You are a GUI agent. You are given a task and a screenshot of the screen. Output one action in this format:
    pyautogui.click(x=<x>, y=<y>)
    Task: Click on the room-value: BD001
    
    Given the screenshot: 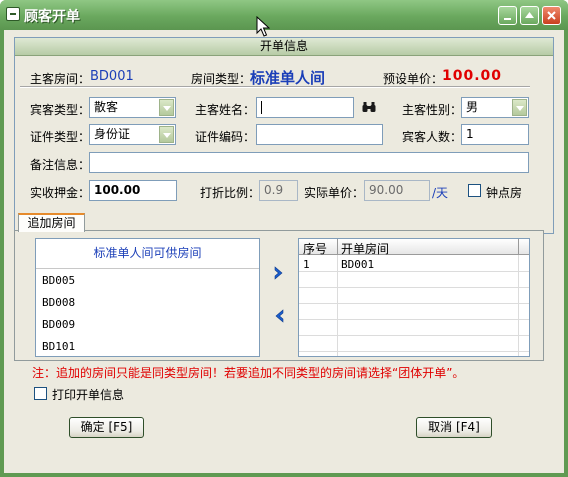 What is the action you would take?
    pyautogui.click(x=112, y=76)
    